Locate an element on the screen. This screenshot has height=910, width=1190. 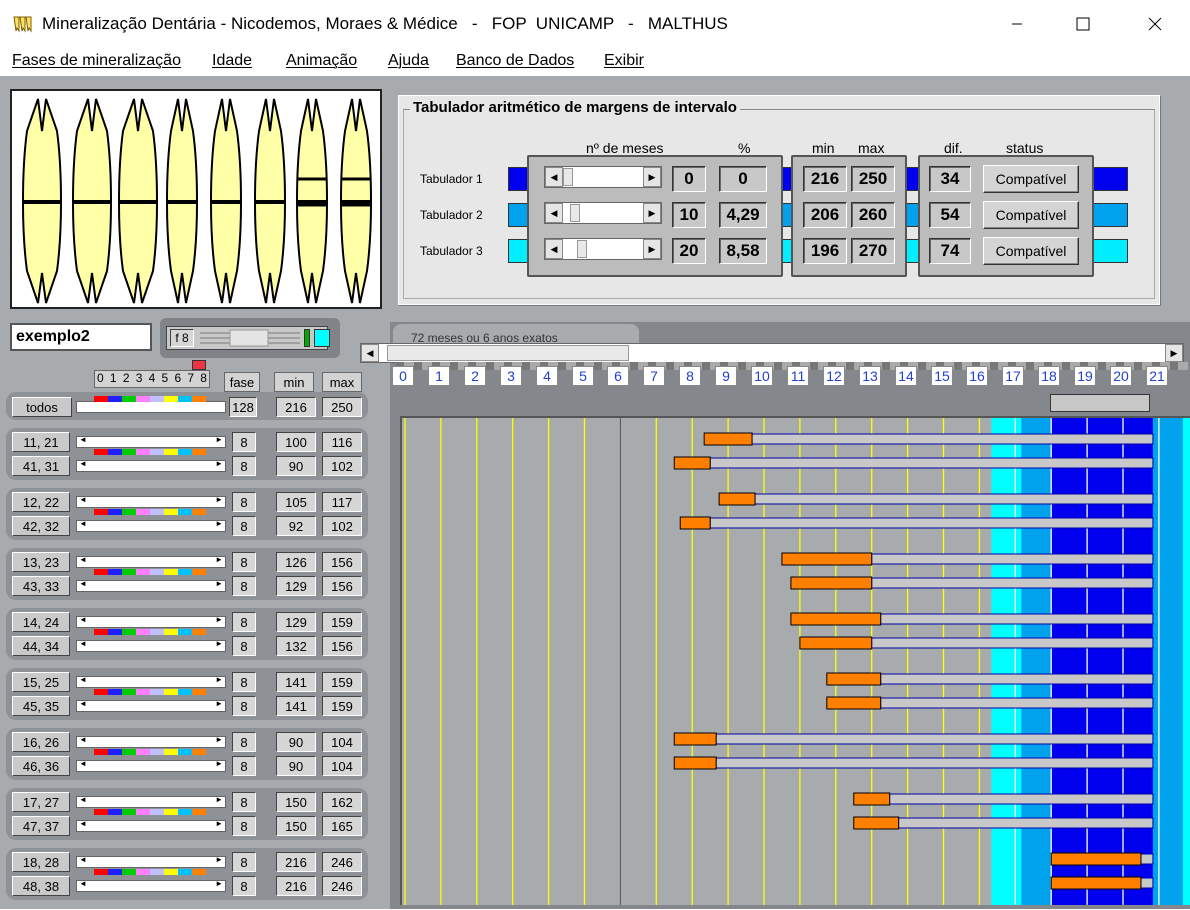
tooth-pair-button: 12, 22 is located at coordinates (41, 502).